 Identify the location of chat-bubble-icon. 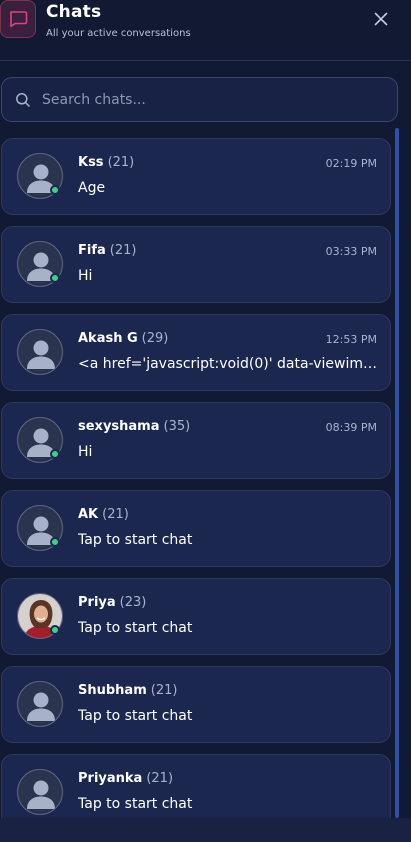
(18, 19).